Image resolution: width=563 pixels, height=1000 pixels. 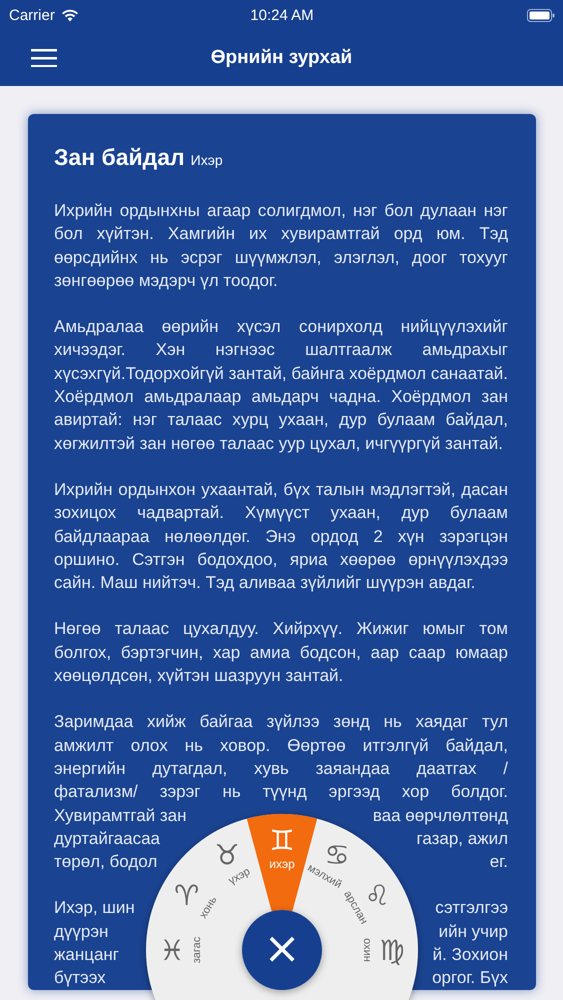 What do you see at coordinates (80, 978) in the screenshot?
I see `text-fragment: бүтээх` at bounding box center [80, 978].